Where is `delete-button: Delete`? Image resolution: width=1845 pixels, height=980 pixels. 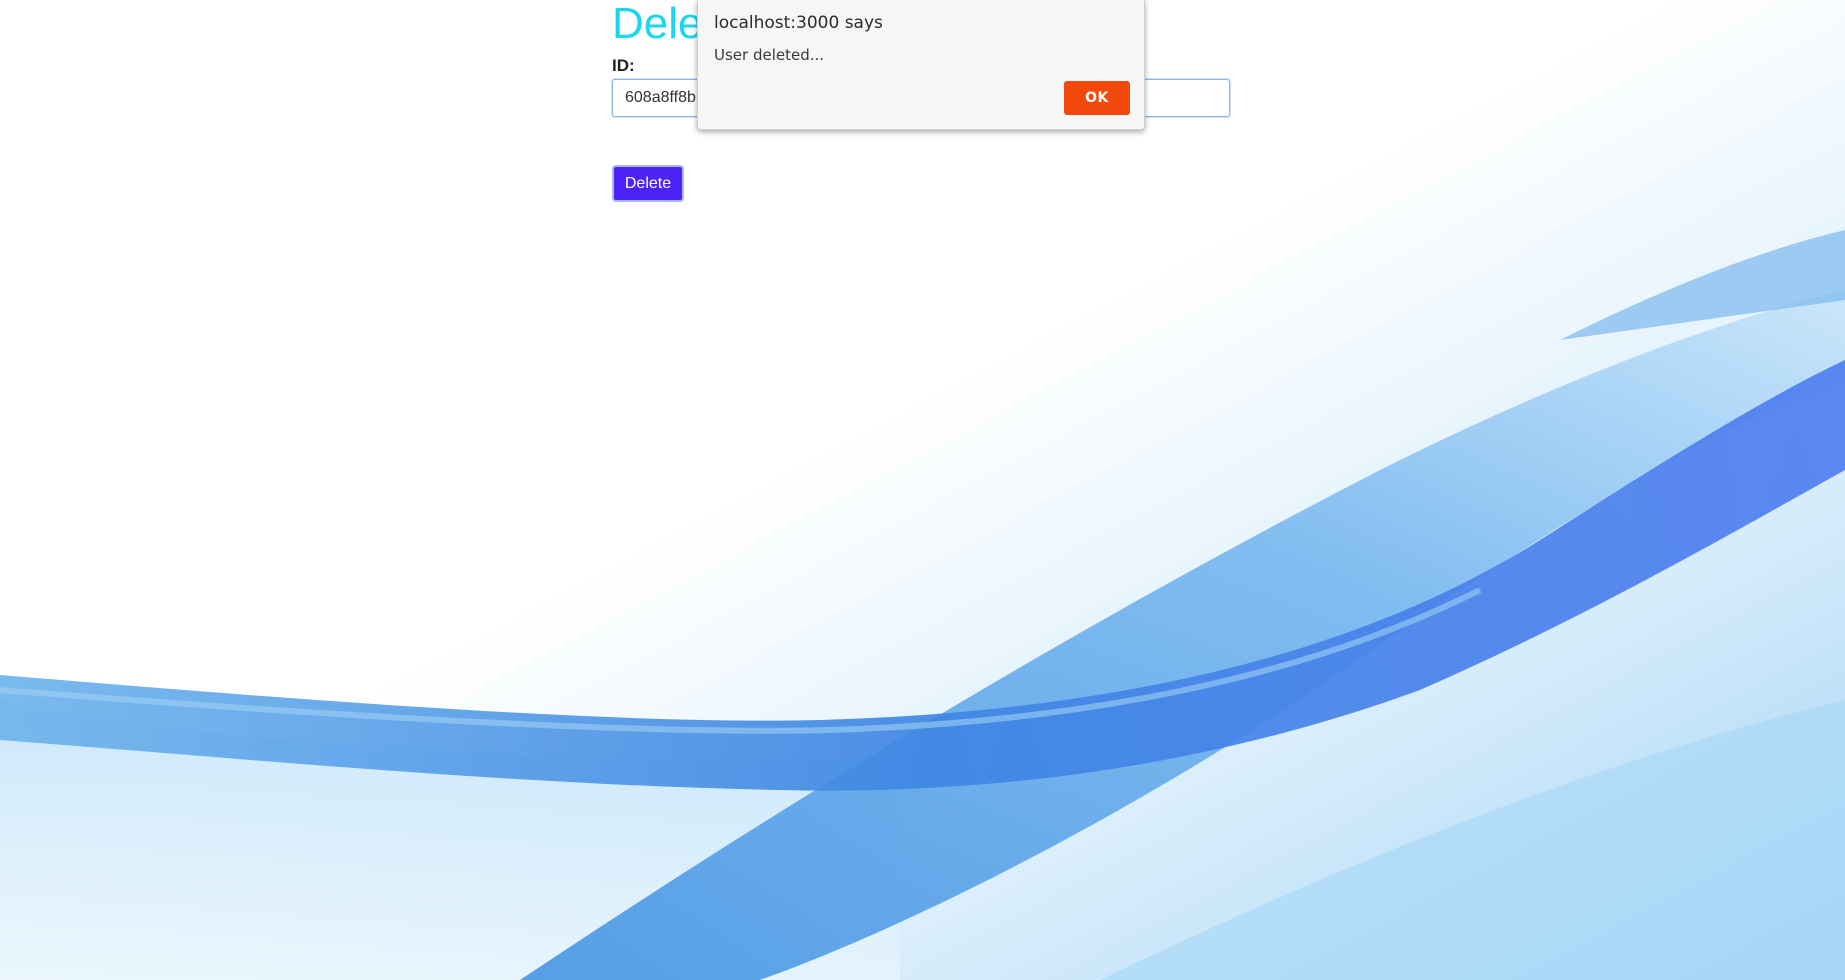 delete-button: Delete is located at coordinates (648, 183).